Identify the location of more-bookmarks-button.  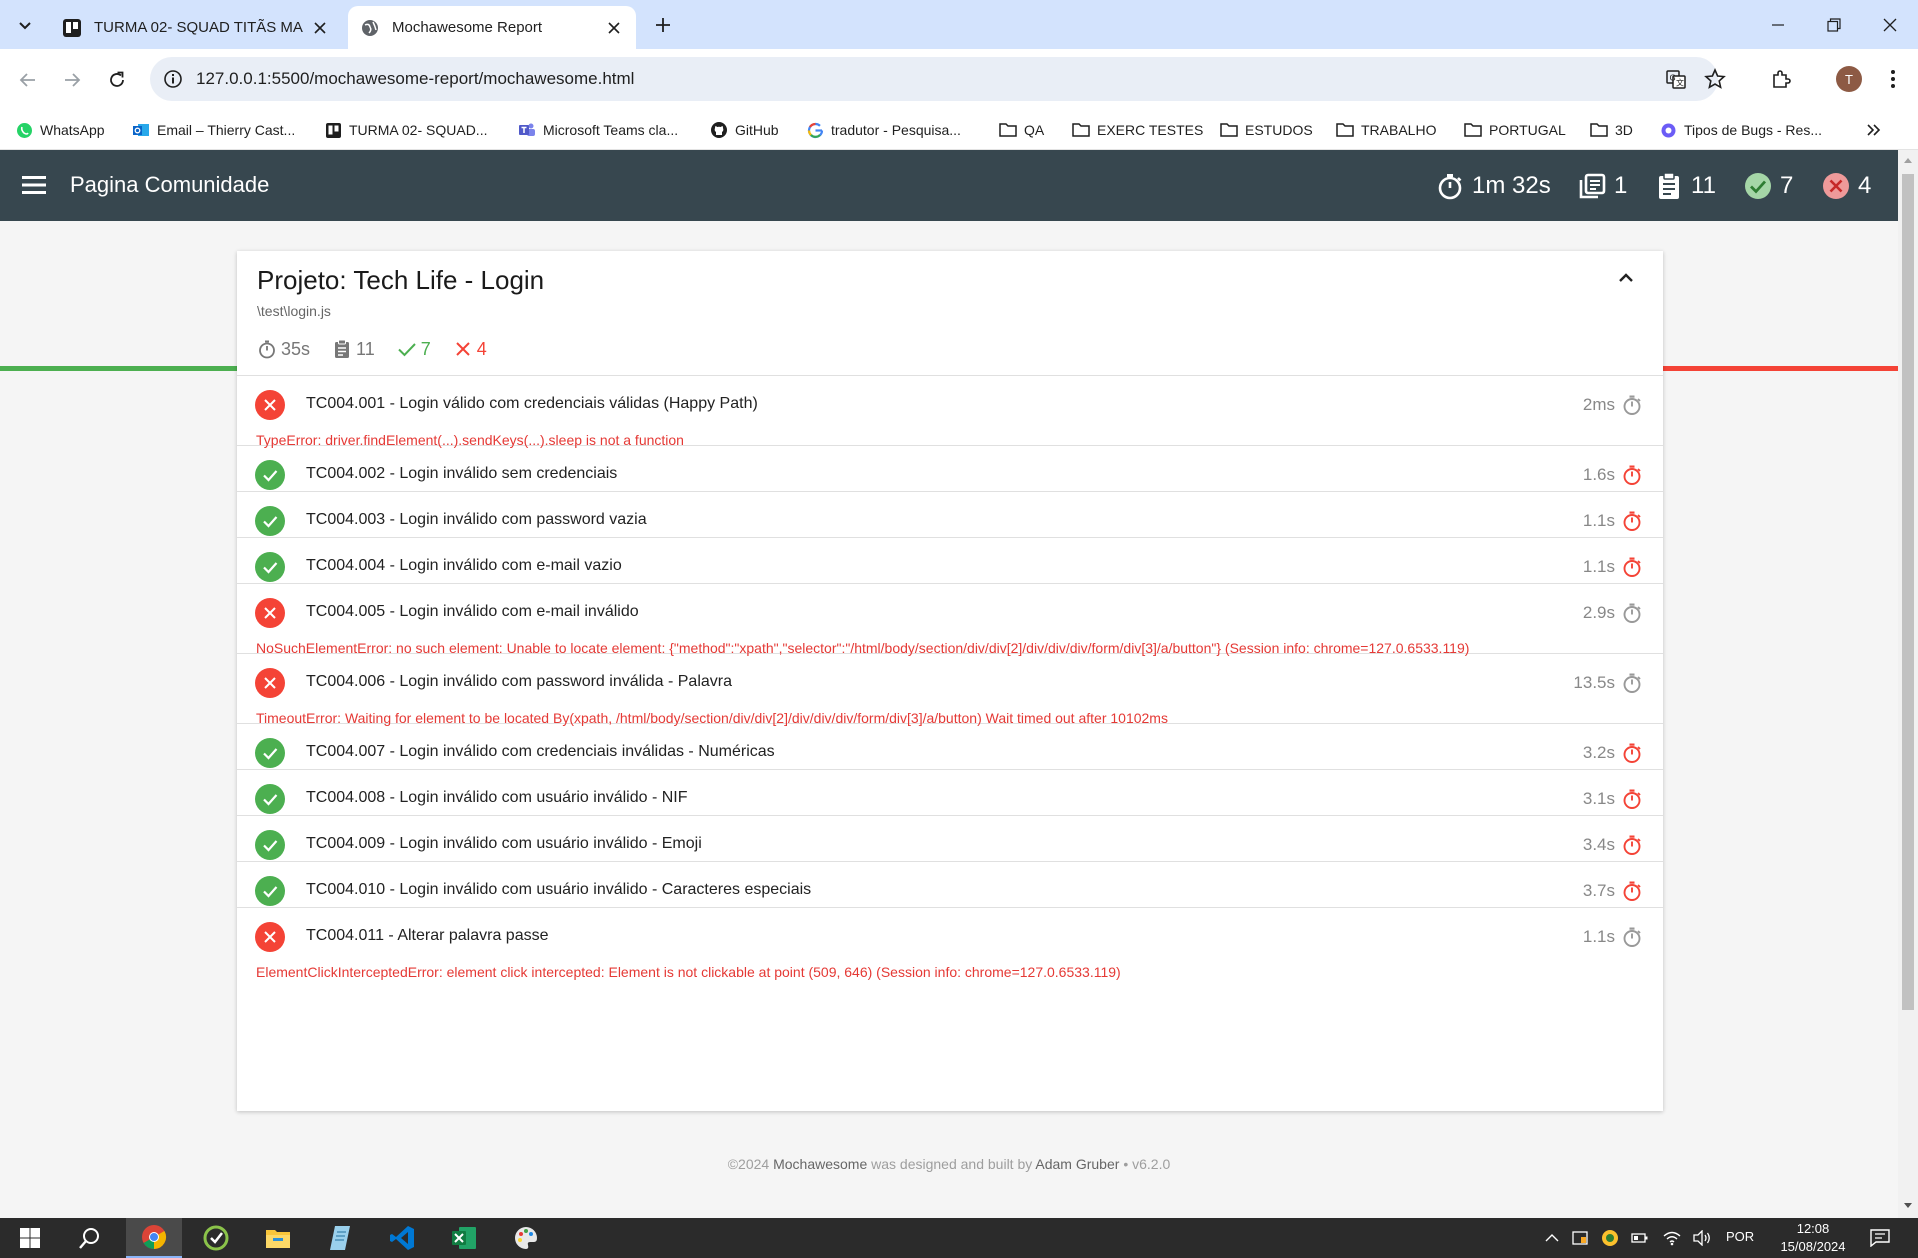
(1874, 130).